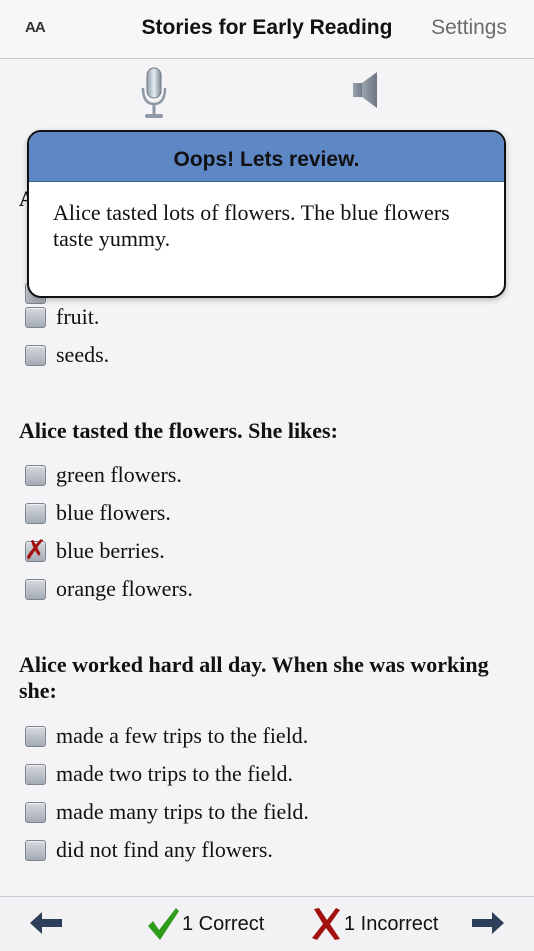 This screenshot has width=534, height=951. I want to click on answer-label: did not find any flowers., so click(164, 849).